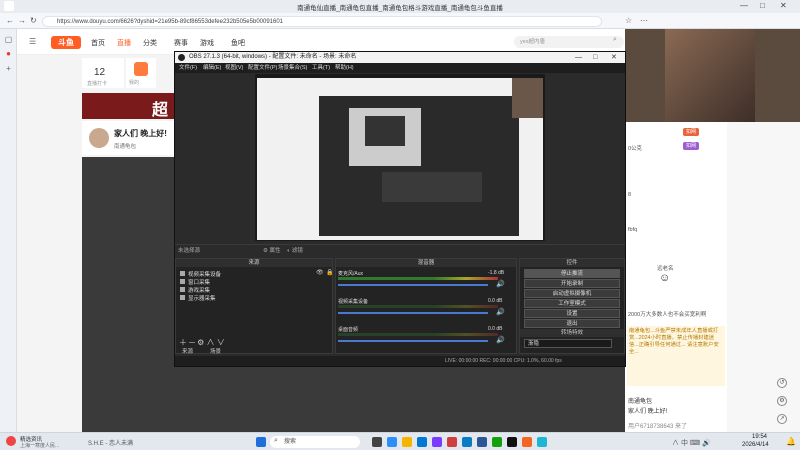 The image size is (800, 450). I want to click on tabs-icon: ▢, so click(8, 40).